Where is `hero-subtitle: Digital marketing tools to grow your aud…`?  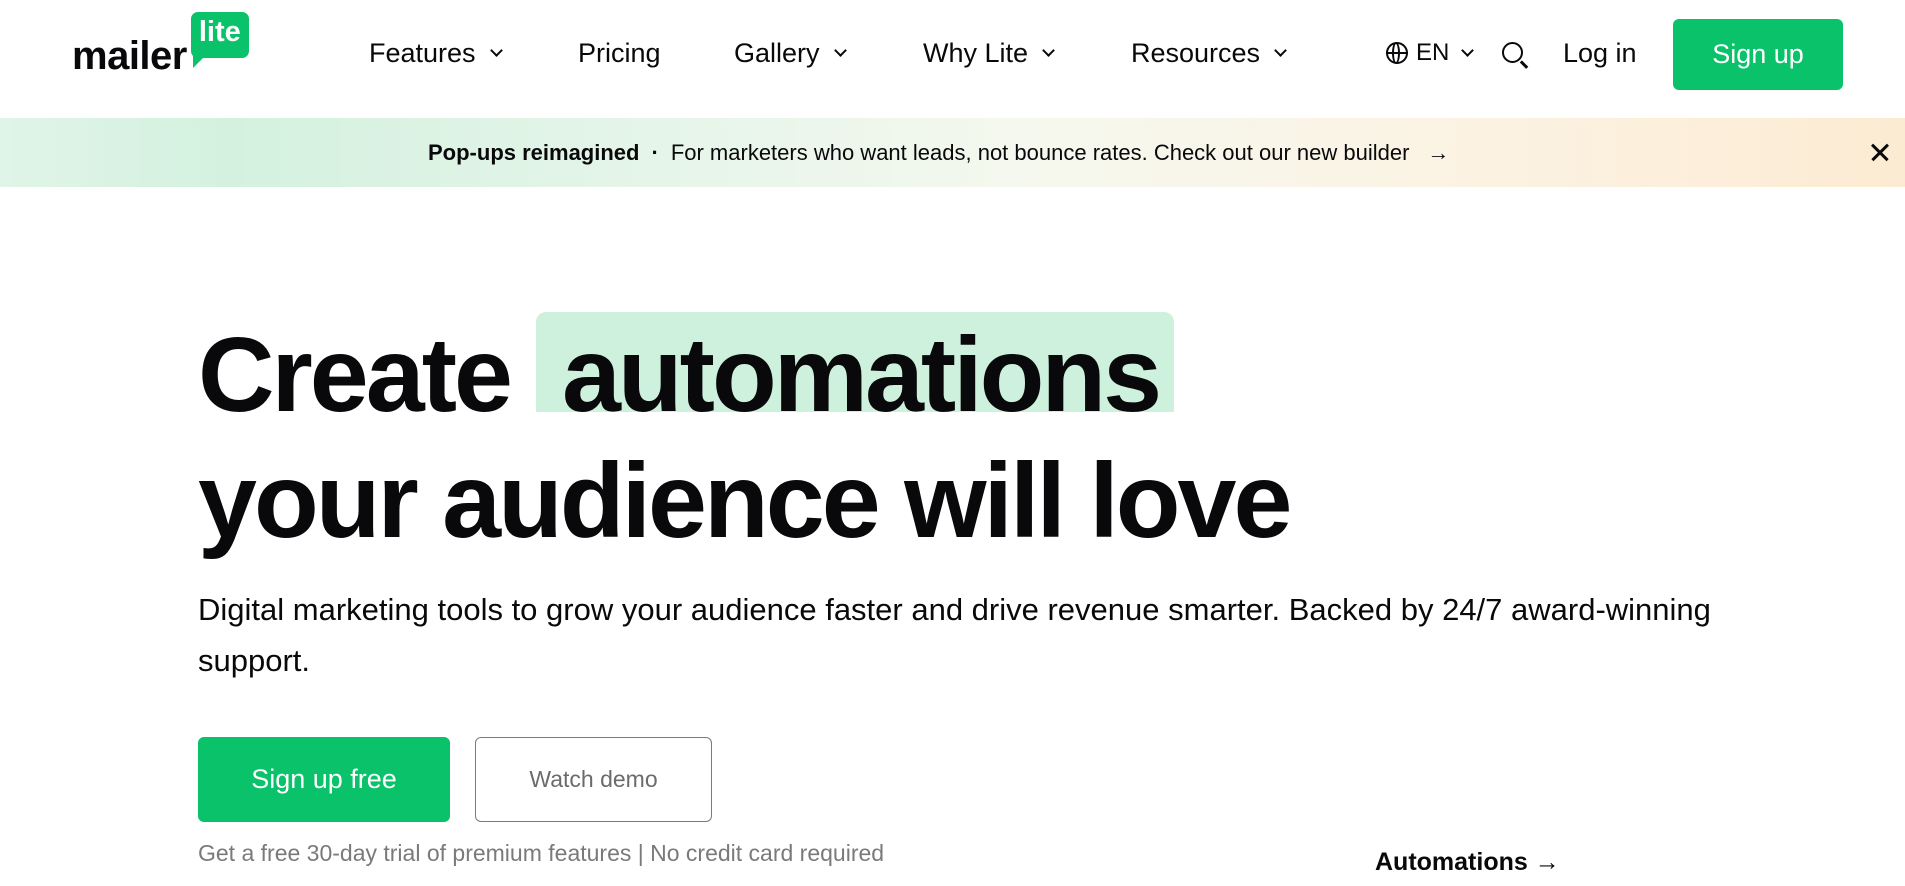
hero-subtitle: Digital marketing tools to grow your aud… is located at coordinates (954, 635).